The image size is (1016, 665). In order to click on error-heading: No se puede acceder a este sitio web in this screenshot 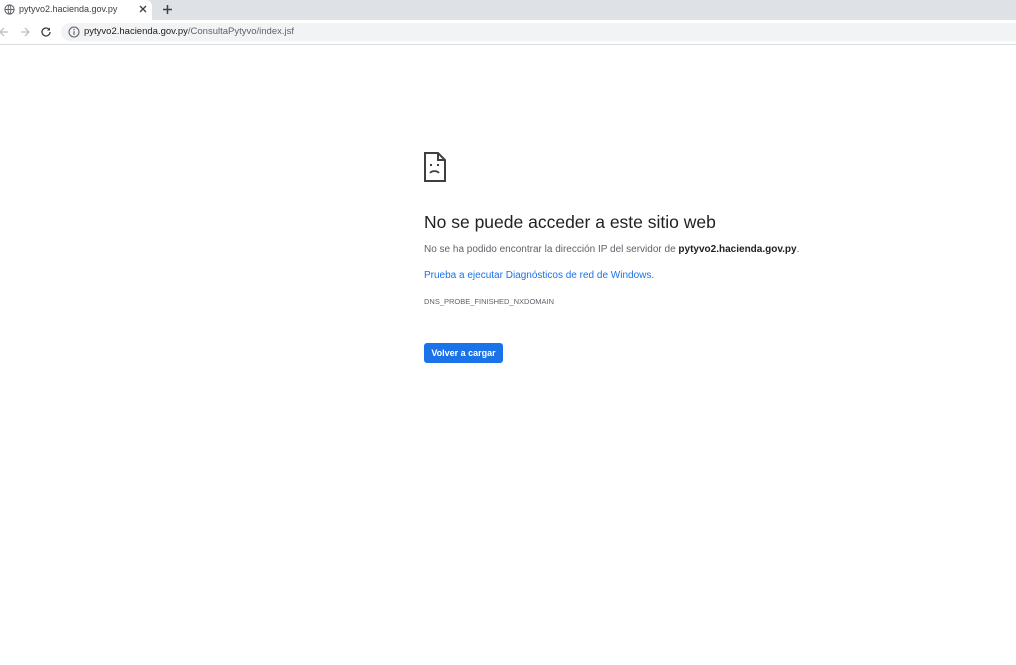, I will do `click(570, 222)`.